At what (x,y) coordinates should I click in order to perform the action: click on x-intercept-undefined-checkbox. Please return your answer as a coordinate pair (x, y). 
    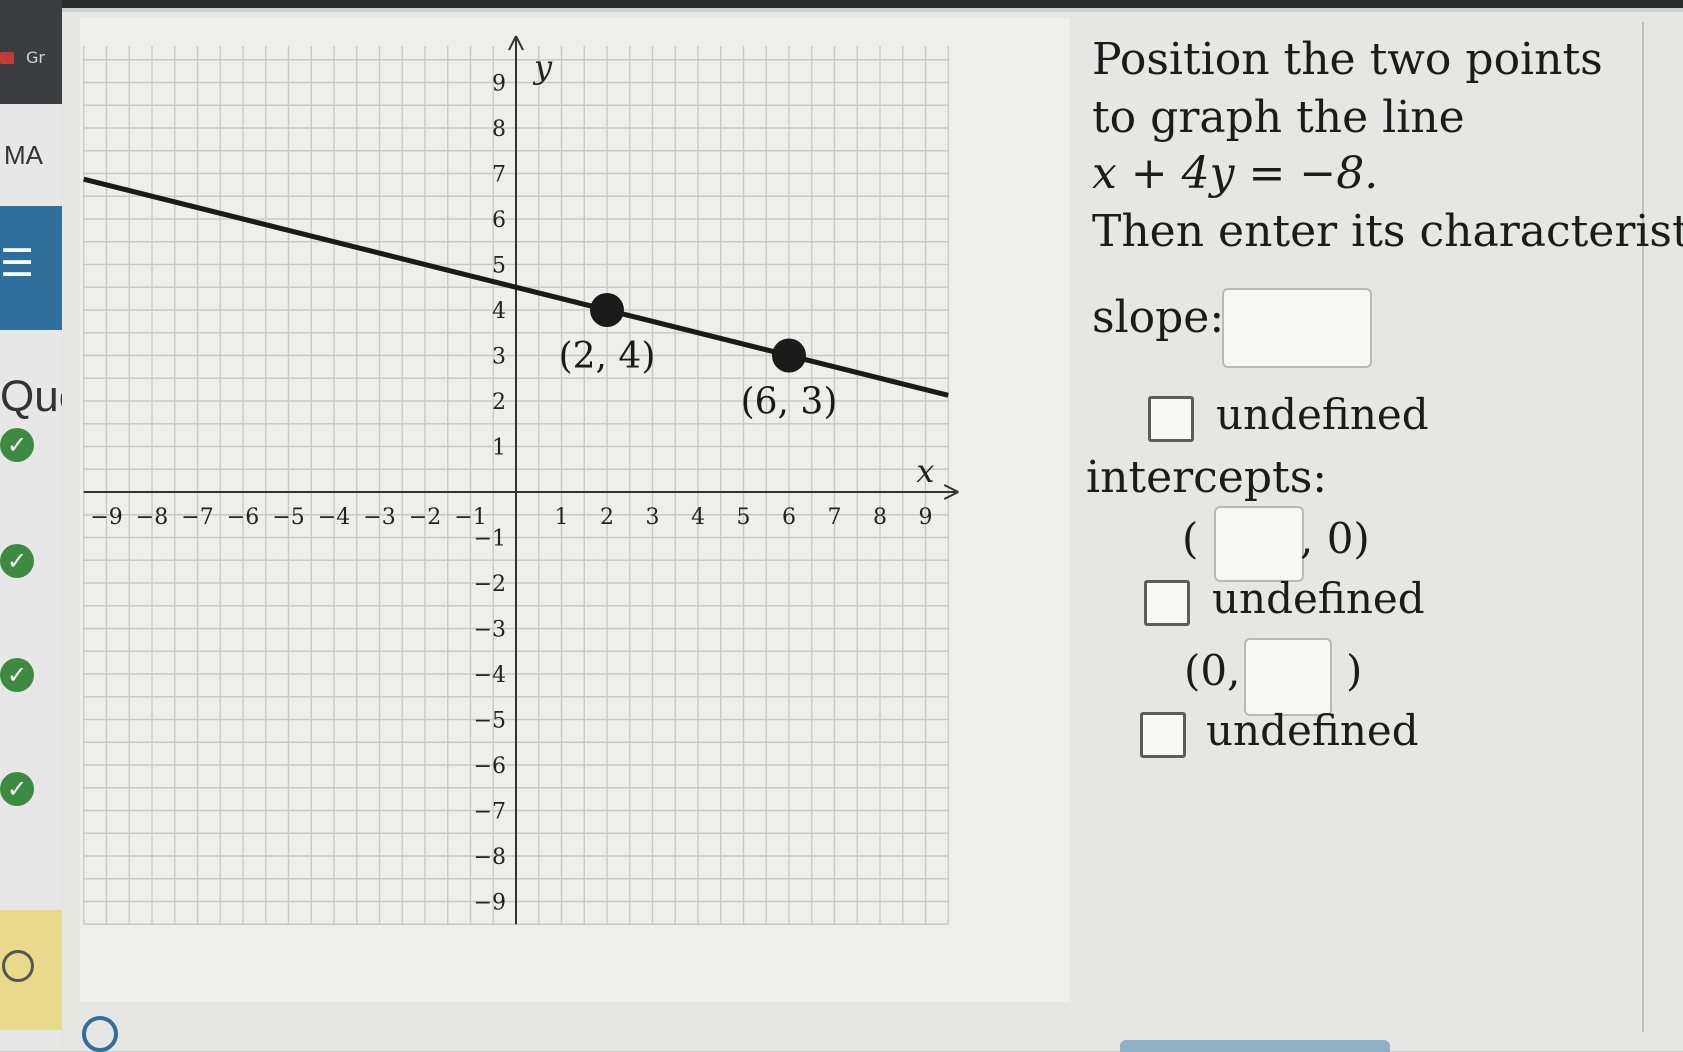
    Looking at the image, I should click on (1167, 603).